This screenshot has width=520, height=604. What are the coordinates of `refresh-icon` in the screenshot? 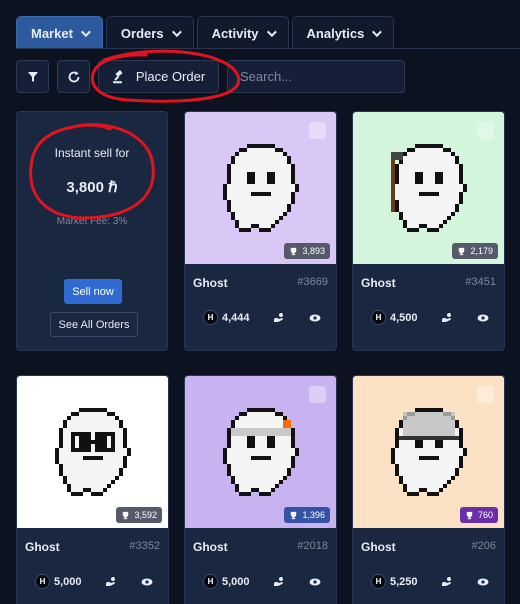 It's located at (73, 76).